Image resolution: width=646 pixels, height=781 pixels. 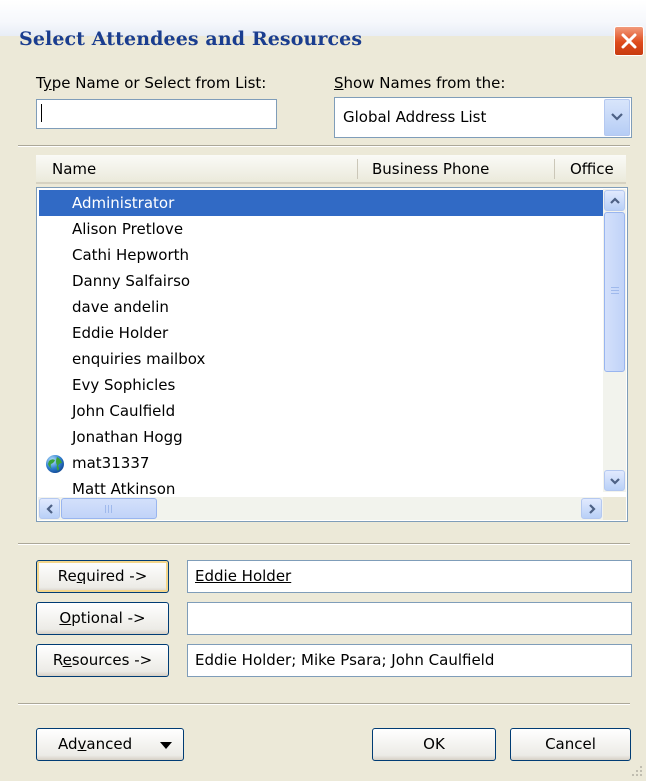 What do you see at coordinates (420, 83) in the screenshot?
I see `address-book-label: Show Names from the:` at bounding box center [420, 83].